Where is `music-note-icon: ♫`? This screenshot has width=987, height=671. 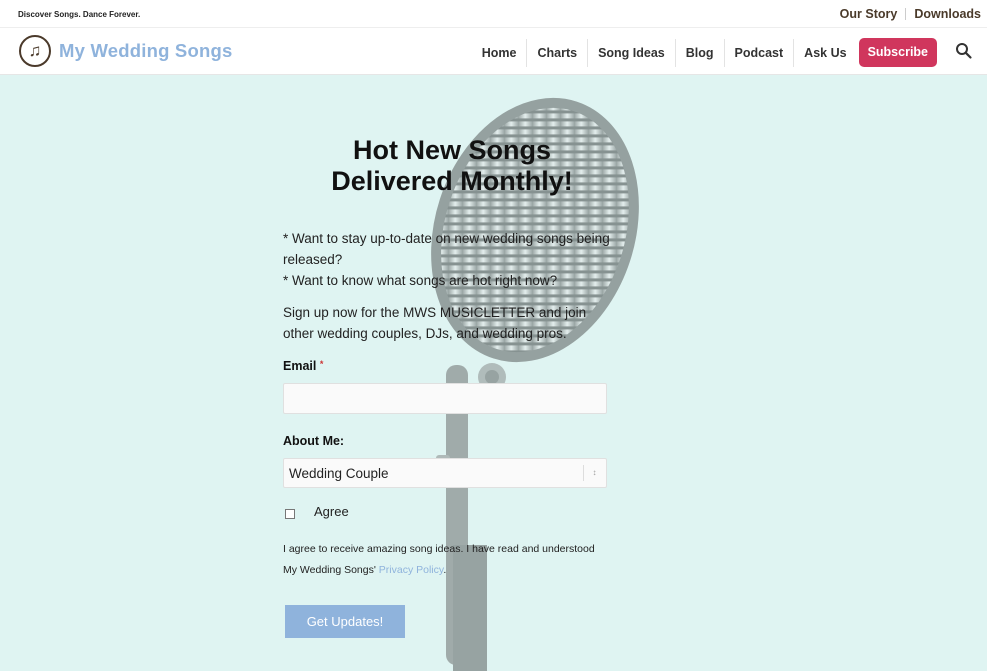 music-note-icon: ♫ is located at coordinates (35, 51).